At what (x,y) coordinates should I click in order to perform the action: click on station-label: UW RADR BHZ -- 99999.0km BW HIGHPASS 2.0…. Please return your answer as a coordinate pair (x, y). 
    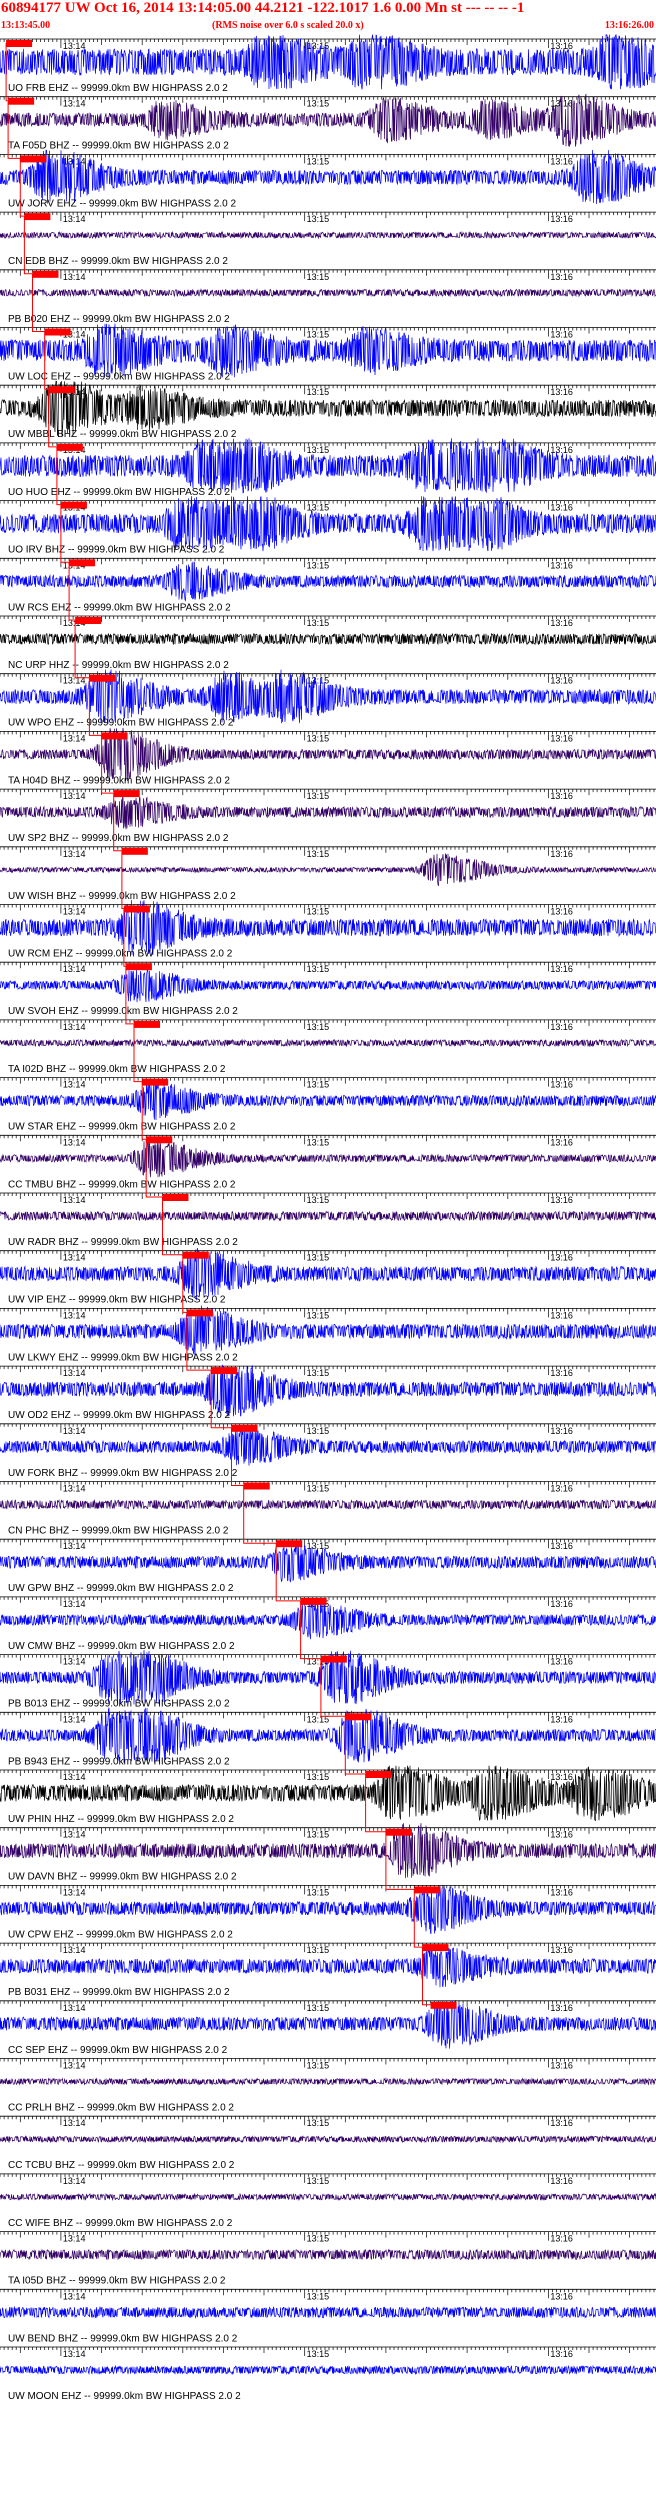
    Looking at the image, I should click on (123, 1242).